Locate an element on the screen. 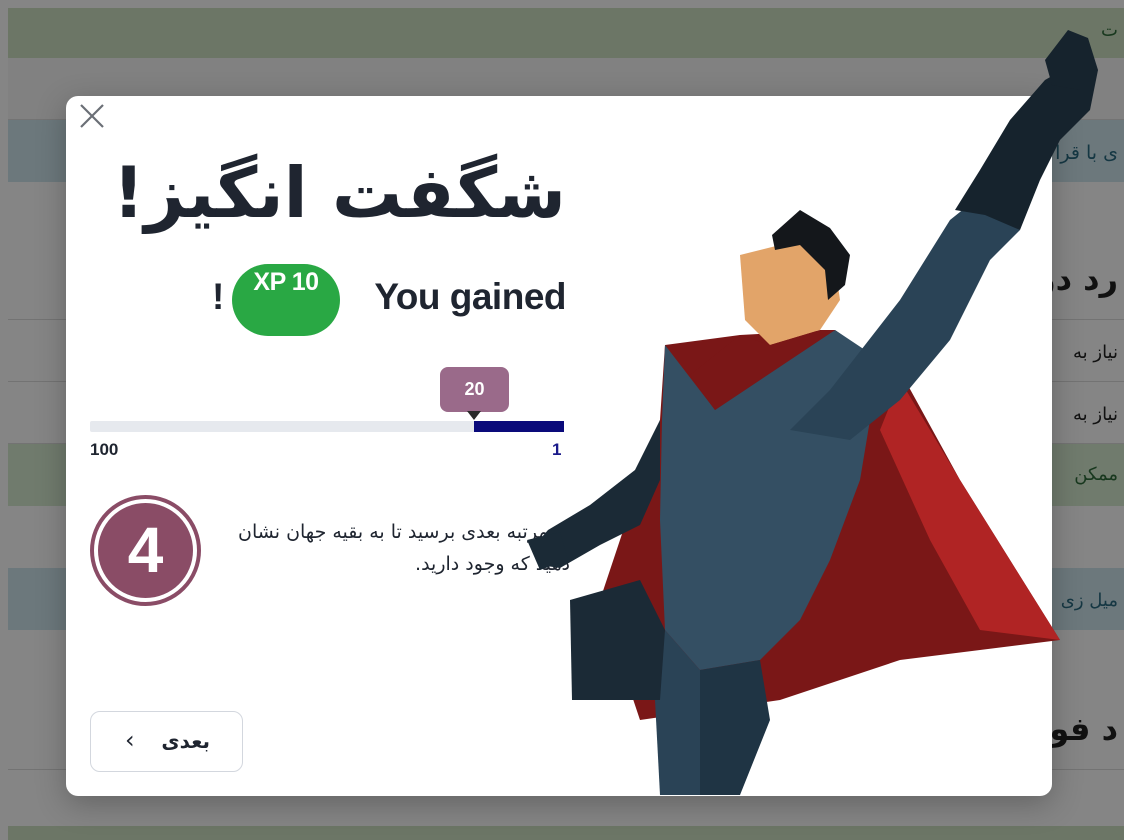 The width and height of the screenshot is (1124, 840). modal-title: شگفت انگیز! is located at coordinates (339, 193).